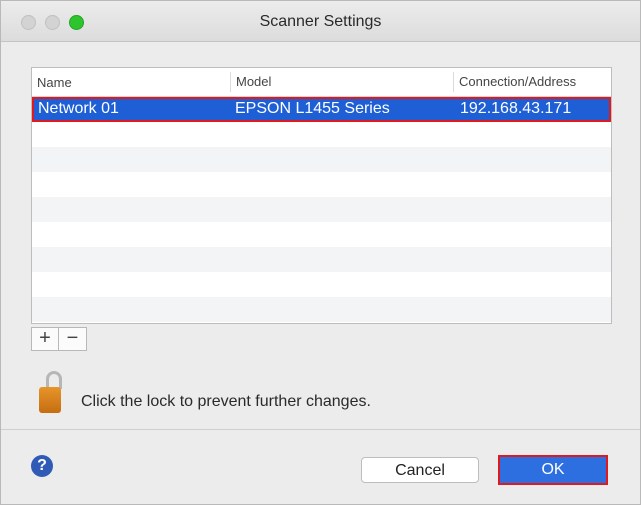  What do you see at coordinates (516, 108) in the screenshot?
I see `cell-address: 192.168.43.171` at bounding box center [516, 108].